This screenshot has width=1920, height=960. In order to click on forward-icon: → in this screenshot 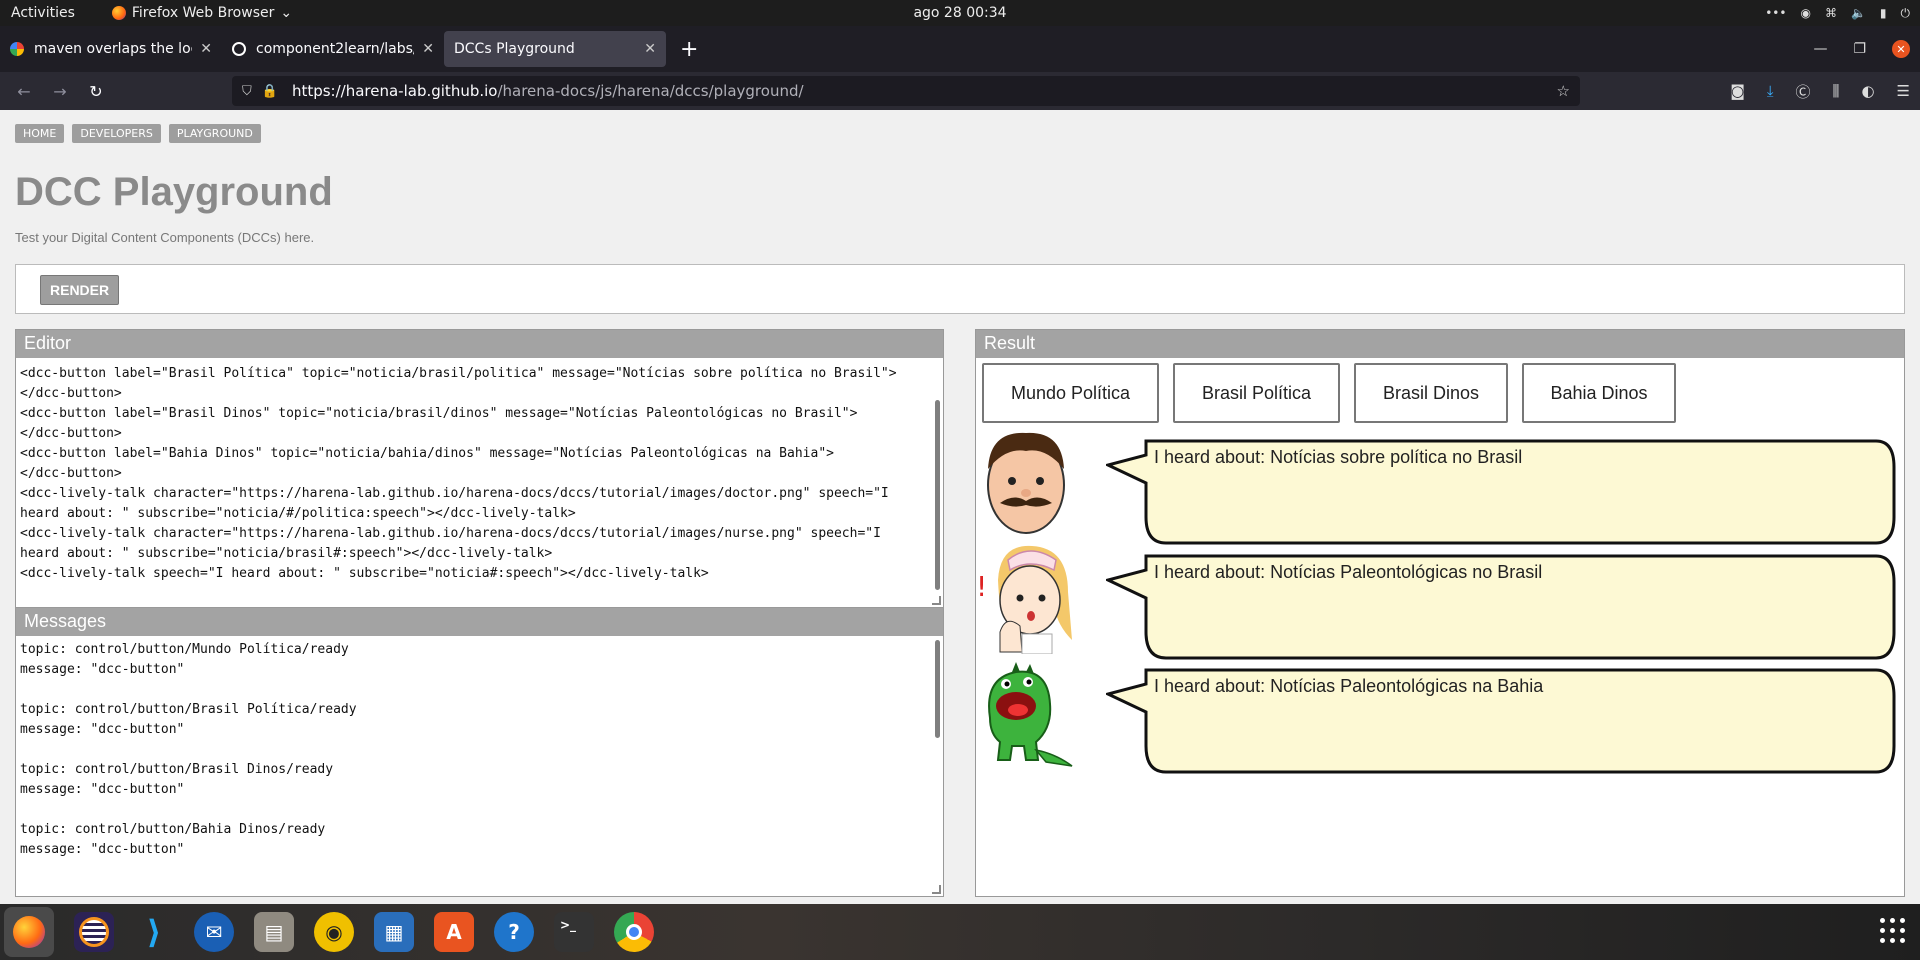, I will do `click(60, 91)`.